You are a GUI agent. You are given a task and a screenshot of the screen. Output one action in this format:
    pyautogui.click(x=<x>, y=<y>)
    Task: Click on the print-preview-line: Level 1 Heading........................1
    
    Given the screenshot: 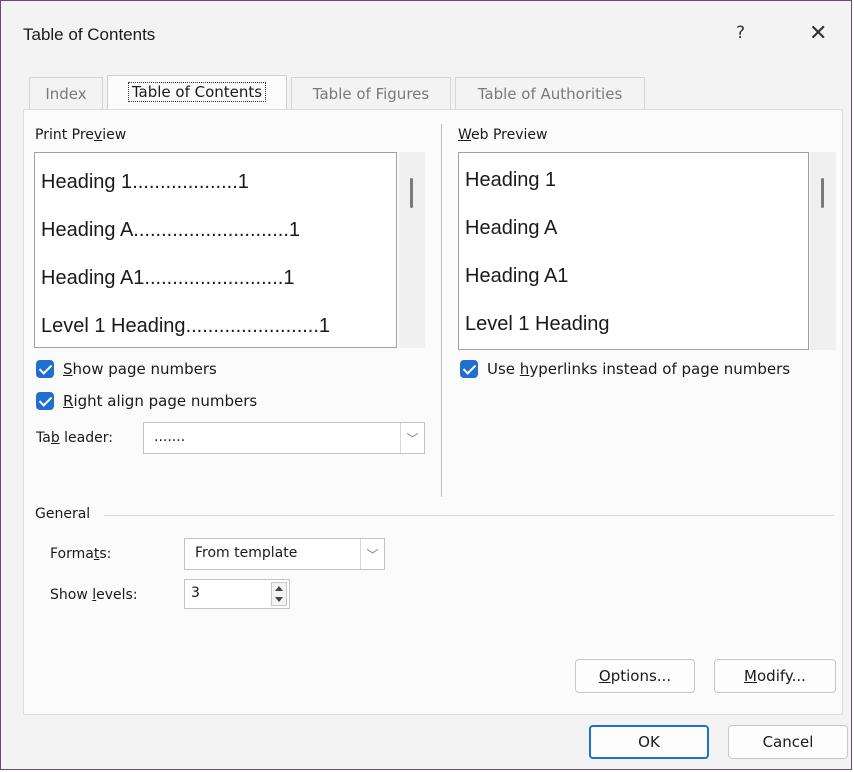 What is the action you would take?
    pyautogui.click(x=186, y=326)
    